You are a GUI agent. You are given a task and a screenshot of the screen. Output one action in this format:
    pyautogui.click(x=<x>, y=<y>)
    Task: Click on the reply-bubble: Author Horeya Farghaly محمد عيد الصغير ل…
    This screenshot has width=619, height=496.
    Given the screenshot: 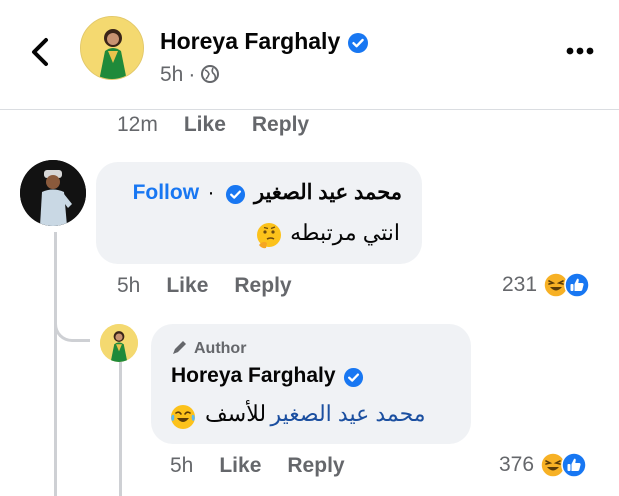 What is the action you would take?
    pyautogui.click(x=311, y=384)
    